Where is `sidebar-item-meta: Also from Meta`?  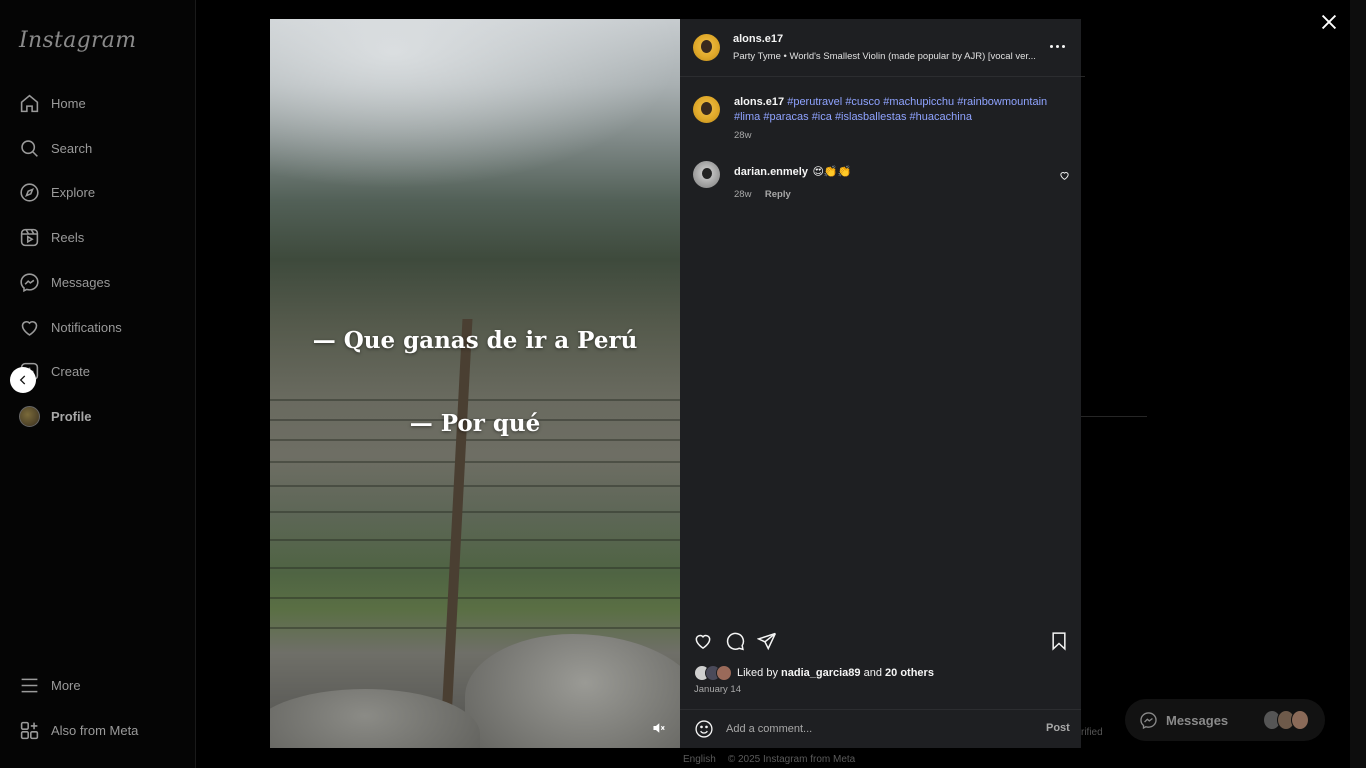 sidebar-item-meta: Also from Meta is located at coordinates (78, 730).